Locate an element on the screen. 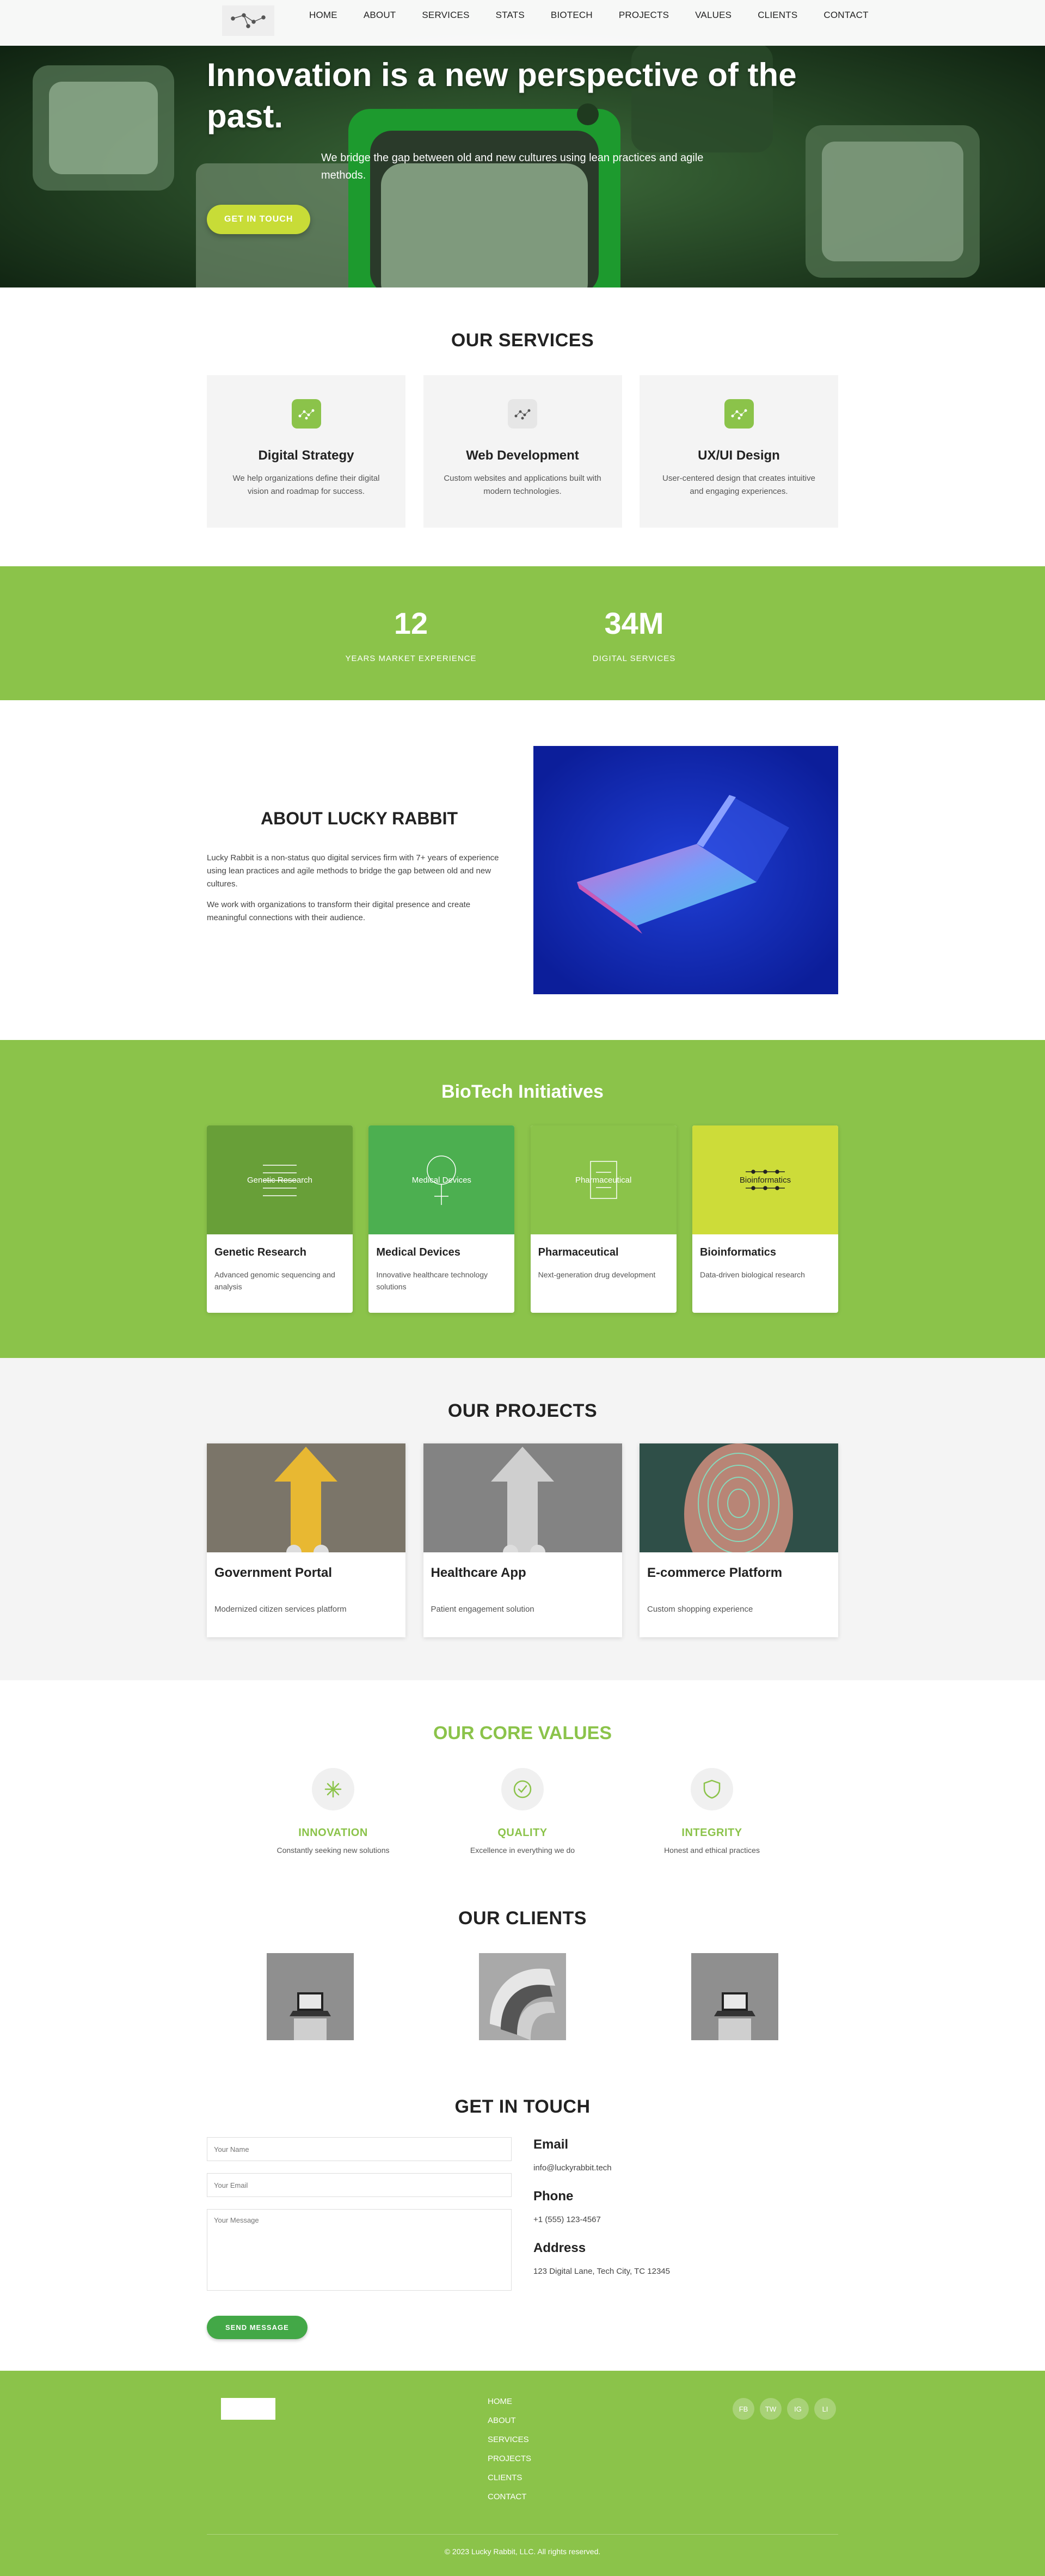 The width and height of the screenshot is (1045, 2576). projects-title: OUR PROJECTS is located at coordinates (522, 1410).